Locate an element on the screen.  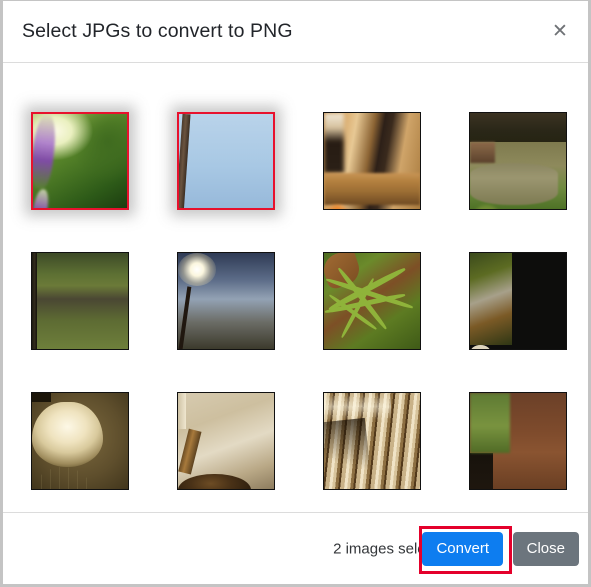
close-x-icon: ✕ is located at coordinates (560, 31).